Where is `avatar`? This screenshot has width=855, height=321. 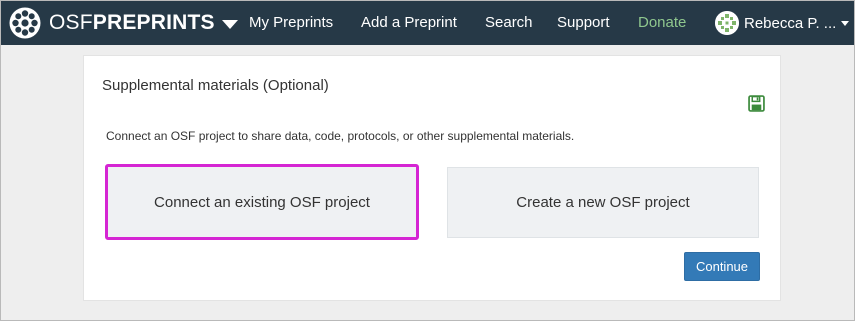 avatar is located at coordinates (727, 23).